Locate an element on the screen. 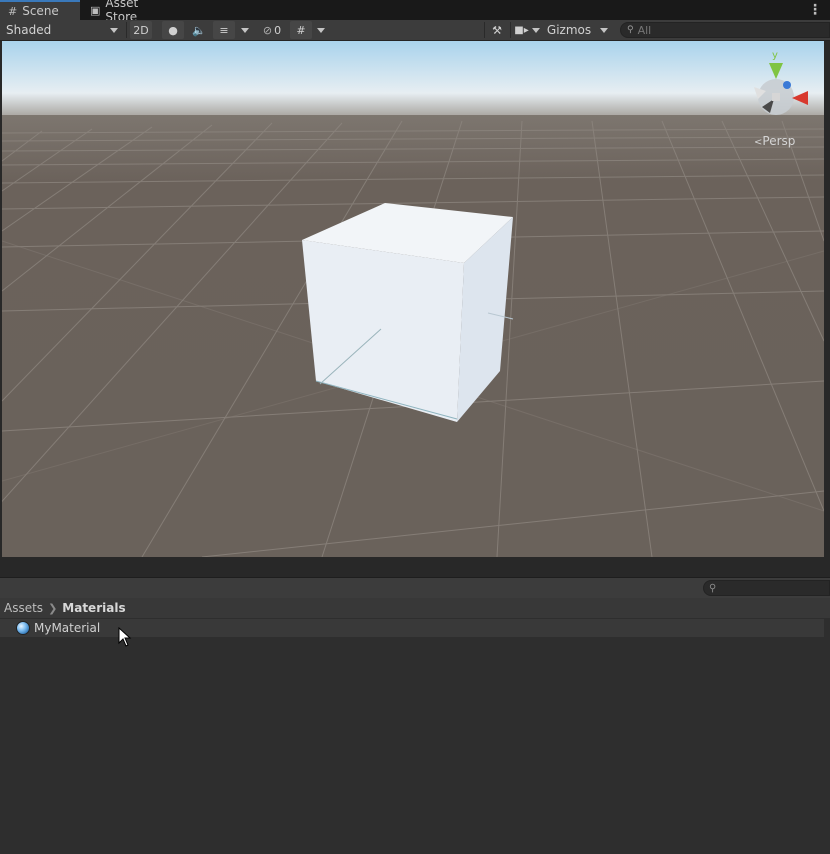 The width and height of the screenshot is (830, 854). hidden-objects-toggle: ⊘ 0 is located at coordinates (272, 30).